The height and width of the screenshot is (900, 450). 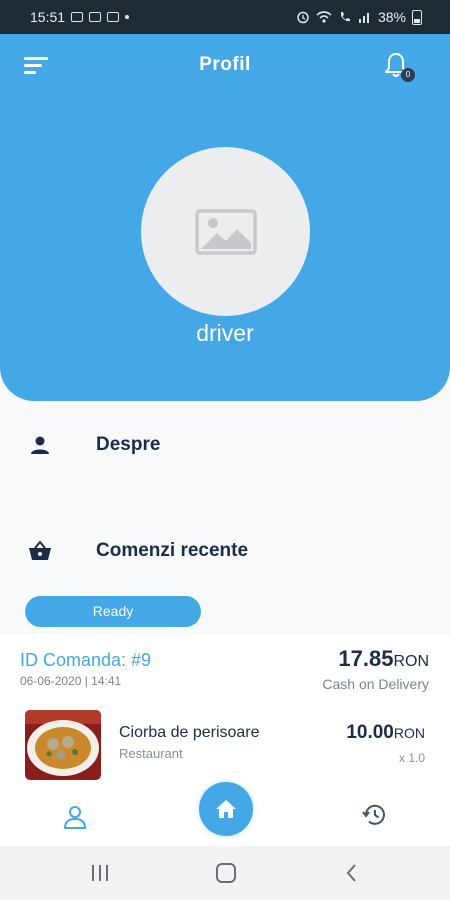 I want to click on item-price-amount: 10.00, so click(x=370, y=732).